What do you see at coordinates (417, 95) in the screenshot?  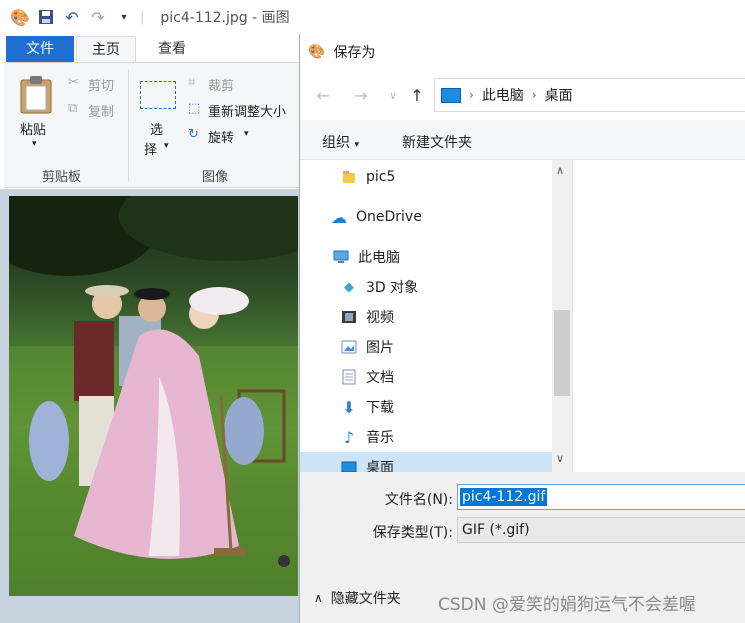 I see `up-icon: ↑` at bounding box center [417, 95].